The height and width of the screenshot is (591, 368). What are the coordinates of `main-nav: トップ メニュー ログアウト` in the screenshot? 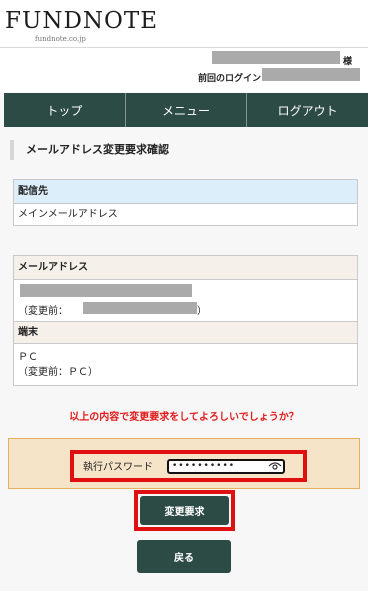 It's located at (186, 110).